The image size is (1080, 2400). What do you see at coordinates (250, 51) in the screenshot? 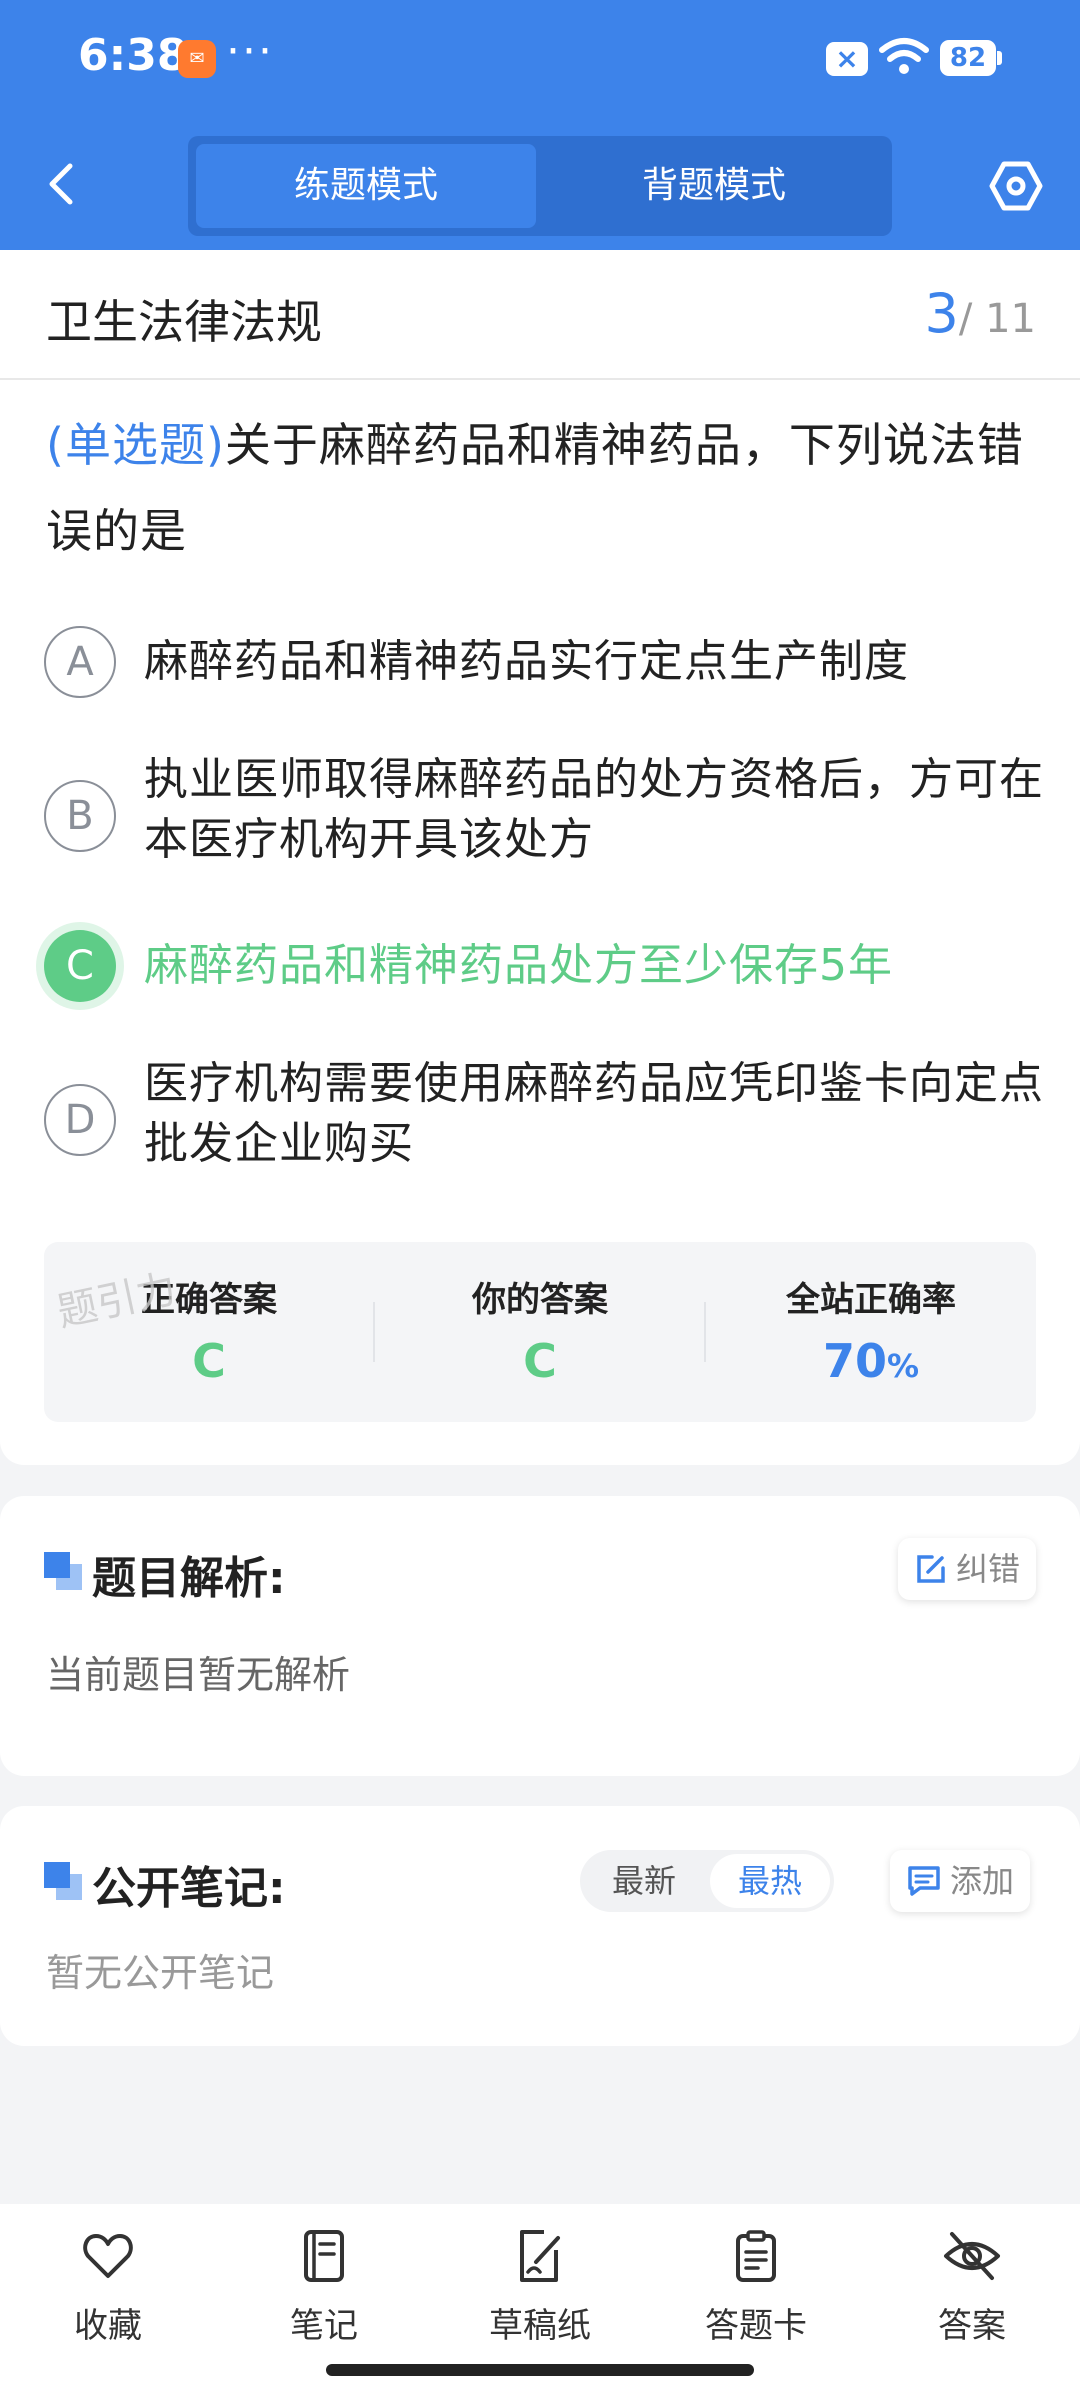
I see `more-notifications-indicator: ···` at bounding box center [250, 51].